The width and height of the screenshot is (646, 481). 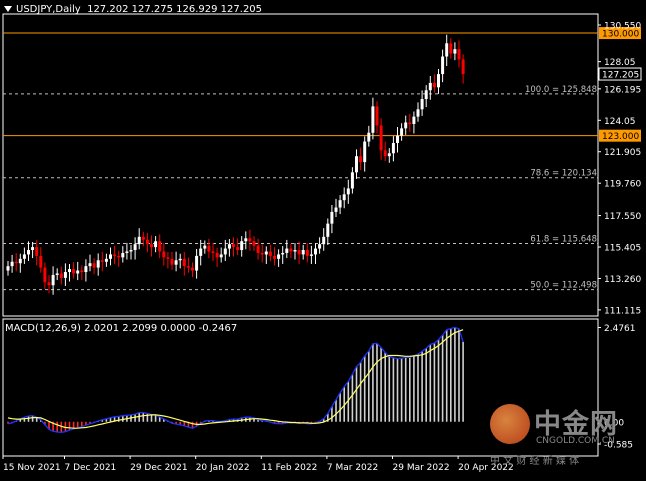 I want to click on dropdown-triangle-icon, so click(x=8, y=9).